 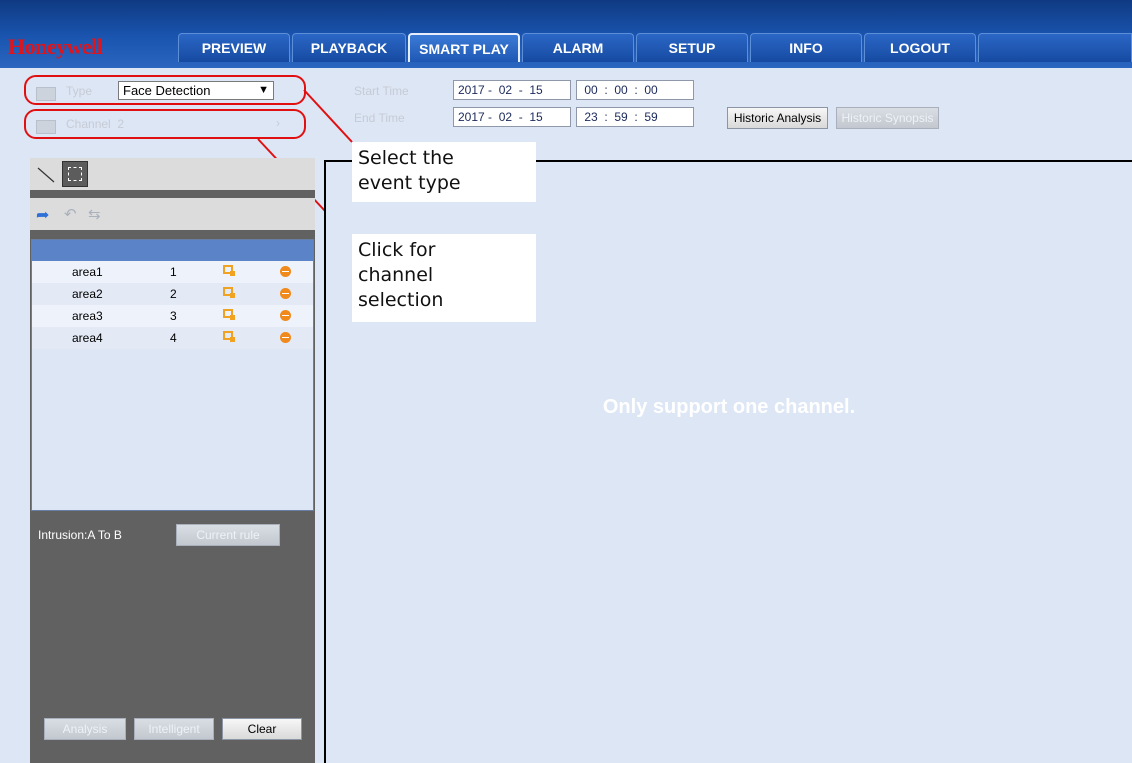 What do you see at coordinates (46, 174) in the screenshot?
I see `line-tool-icon` at bounding box center [46, 174].